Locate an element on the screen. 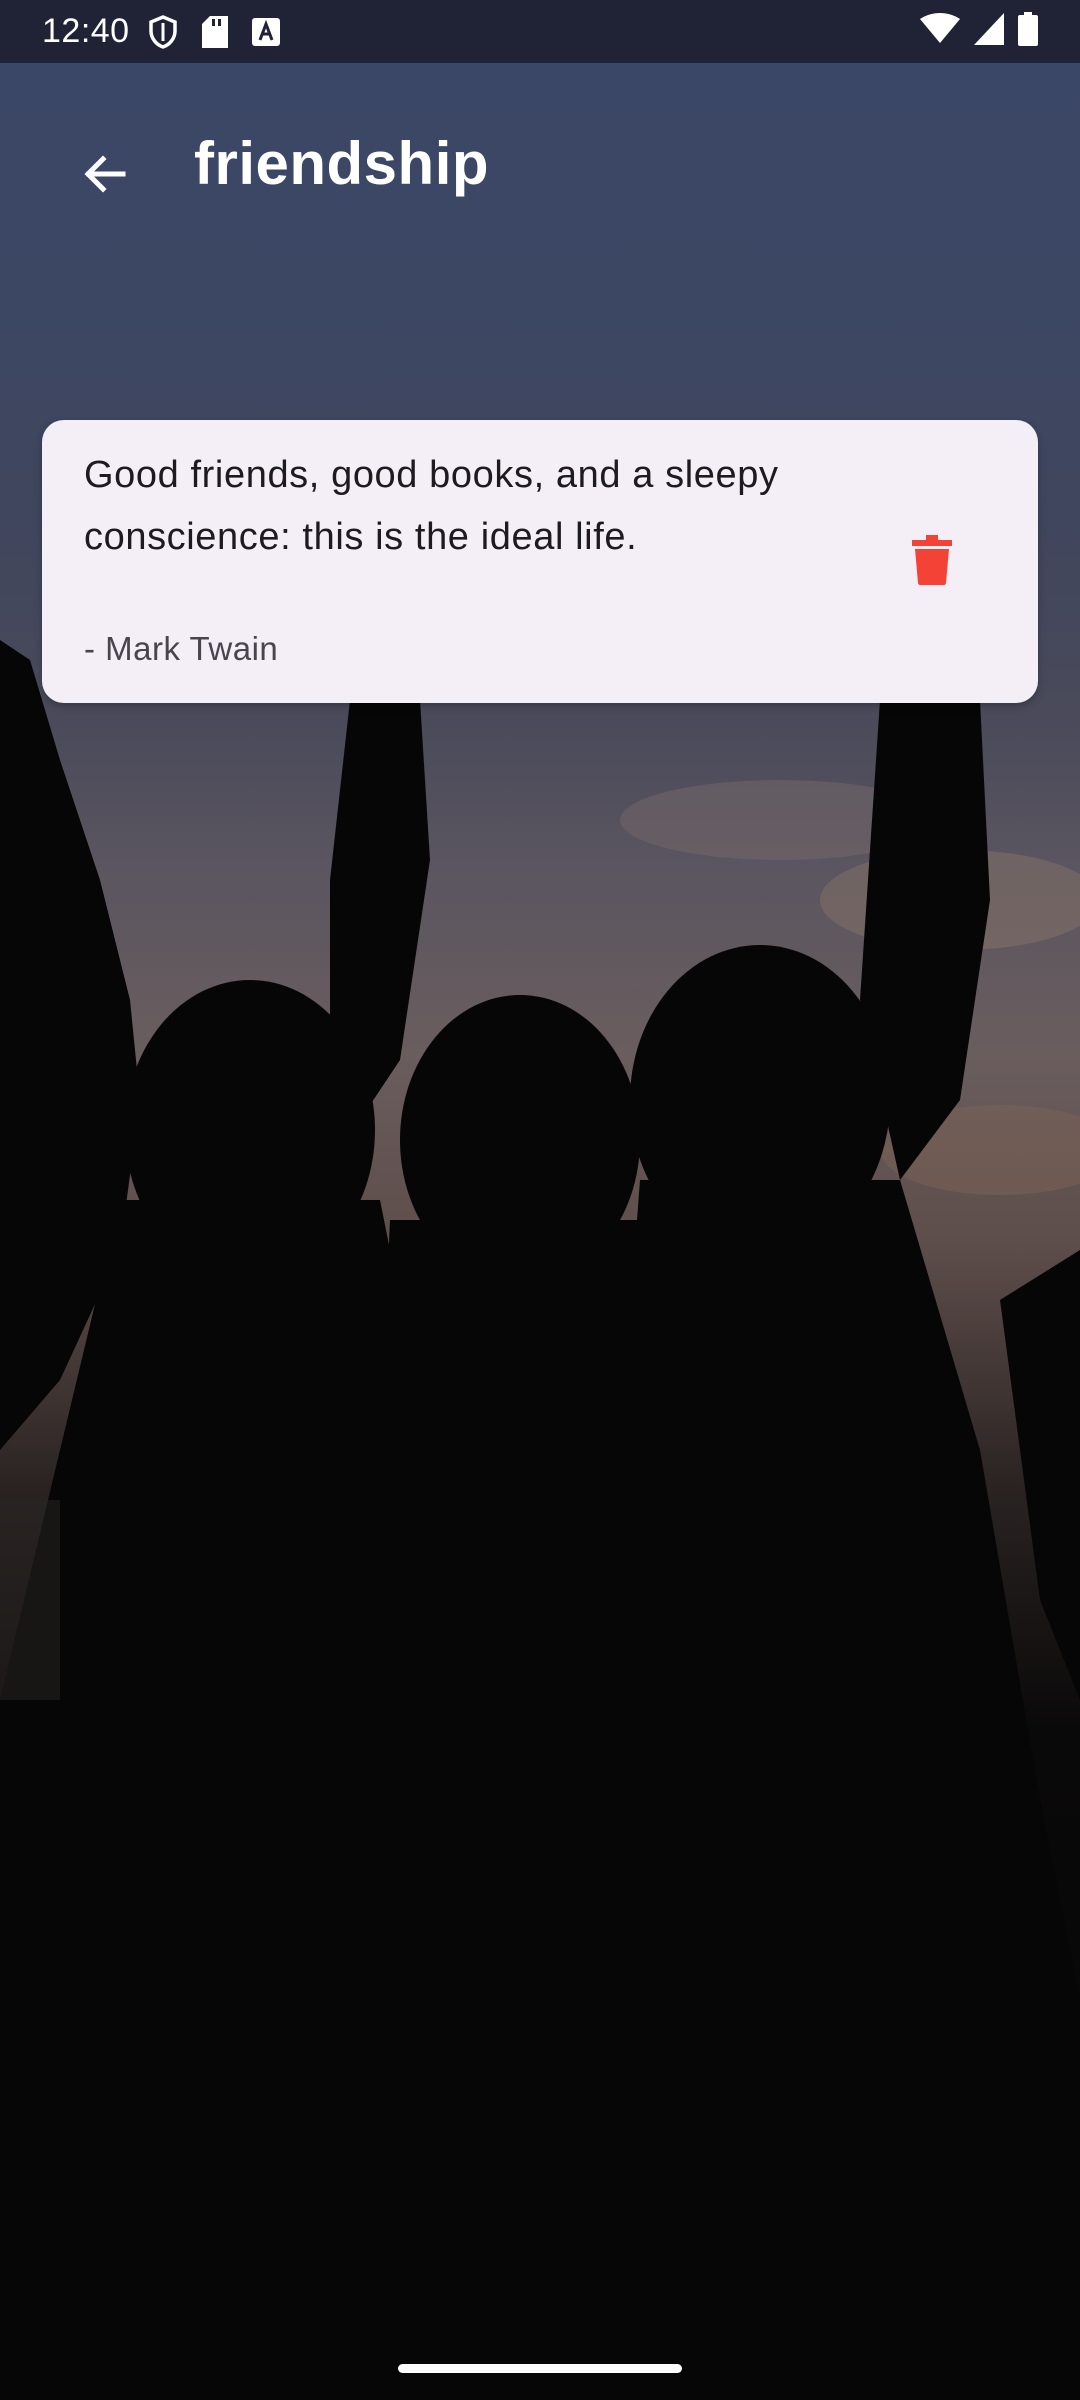 This screenshot has height=2400, width=1080. quote-author: - Mark Twain is located at coordinates (181, 648).